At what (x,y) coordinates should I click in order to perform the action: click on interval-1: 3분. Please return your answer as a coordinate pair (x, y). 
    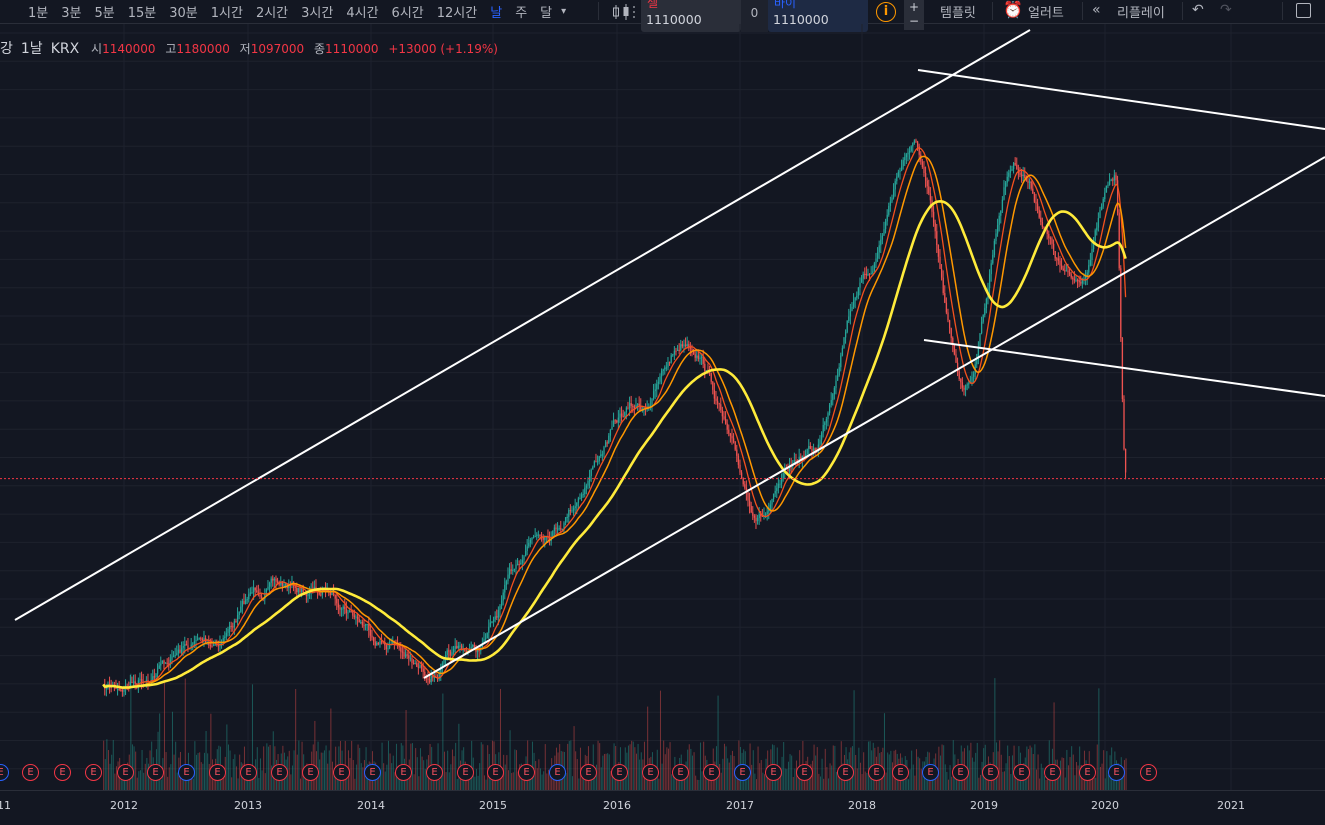
    Looking at the image, I should click on (71, 11).